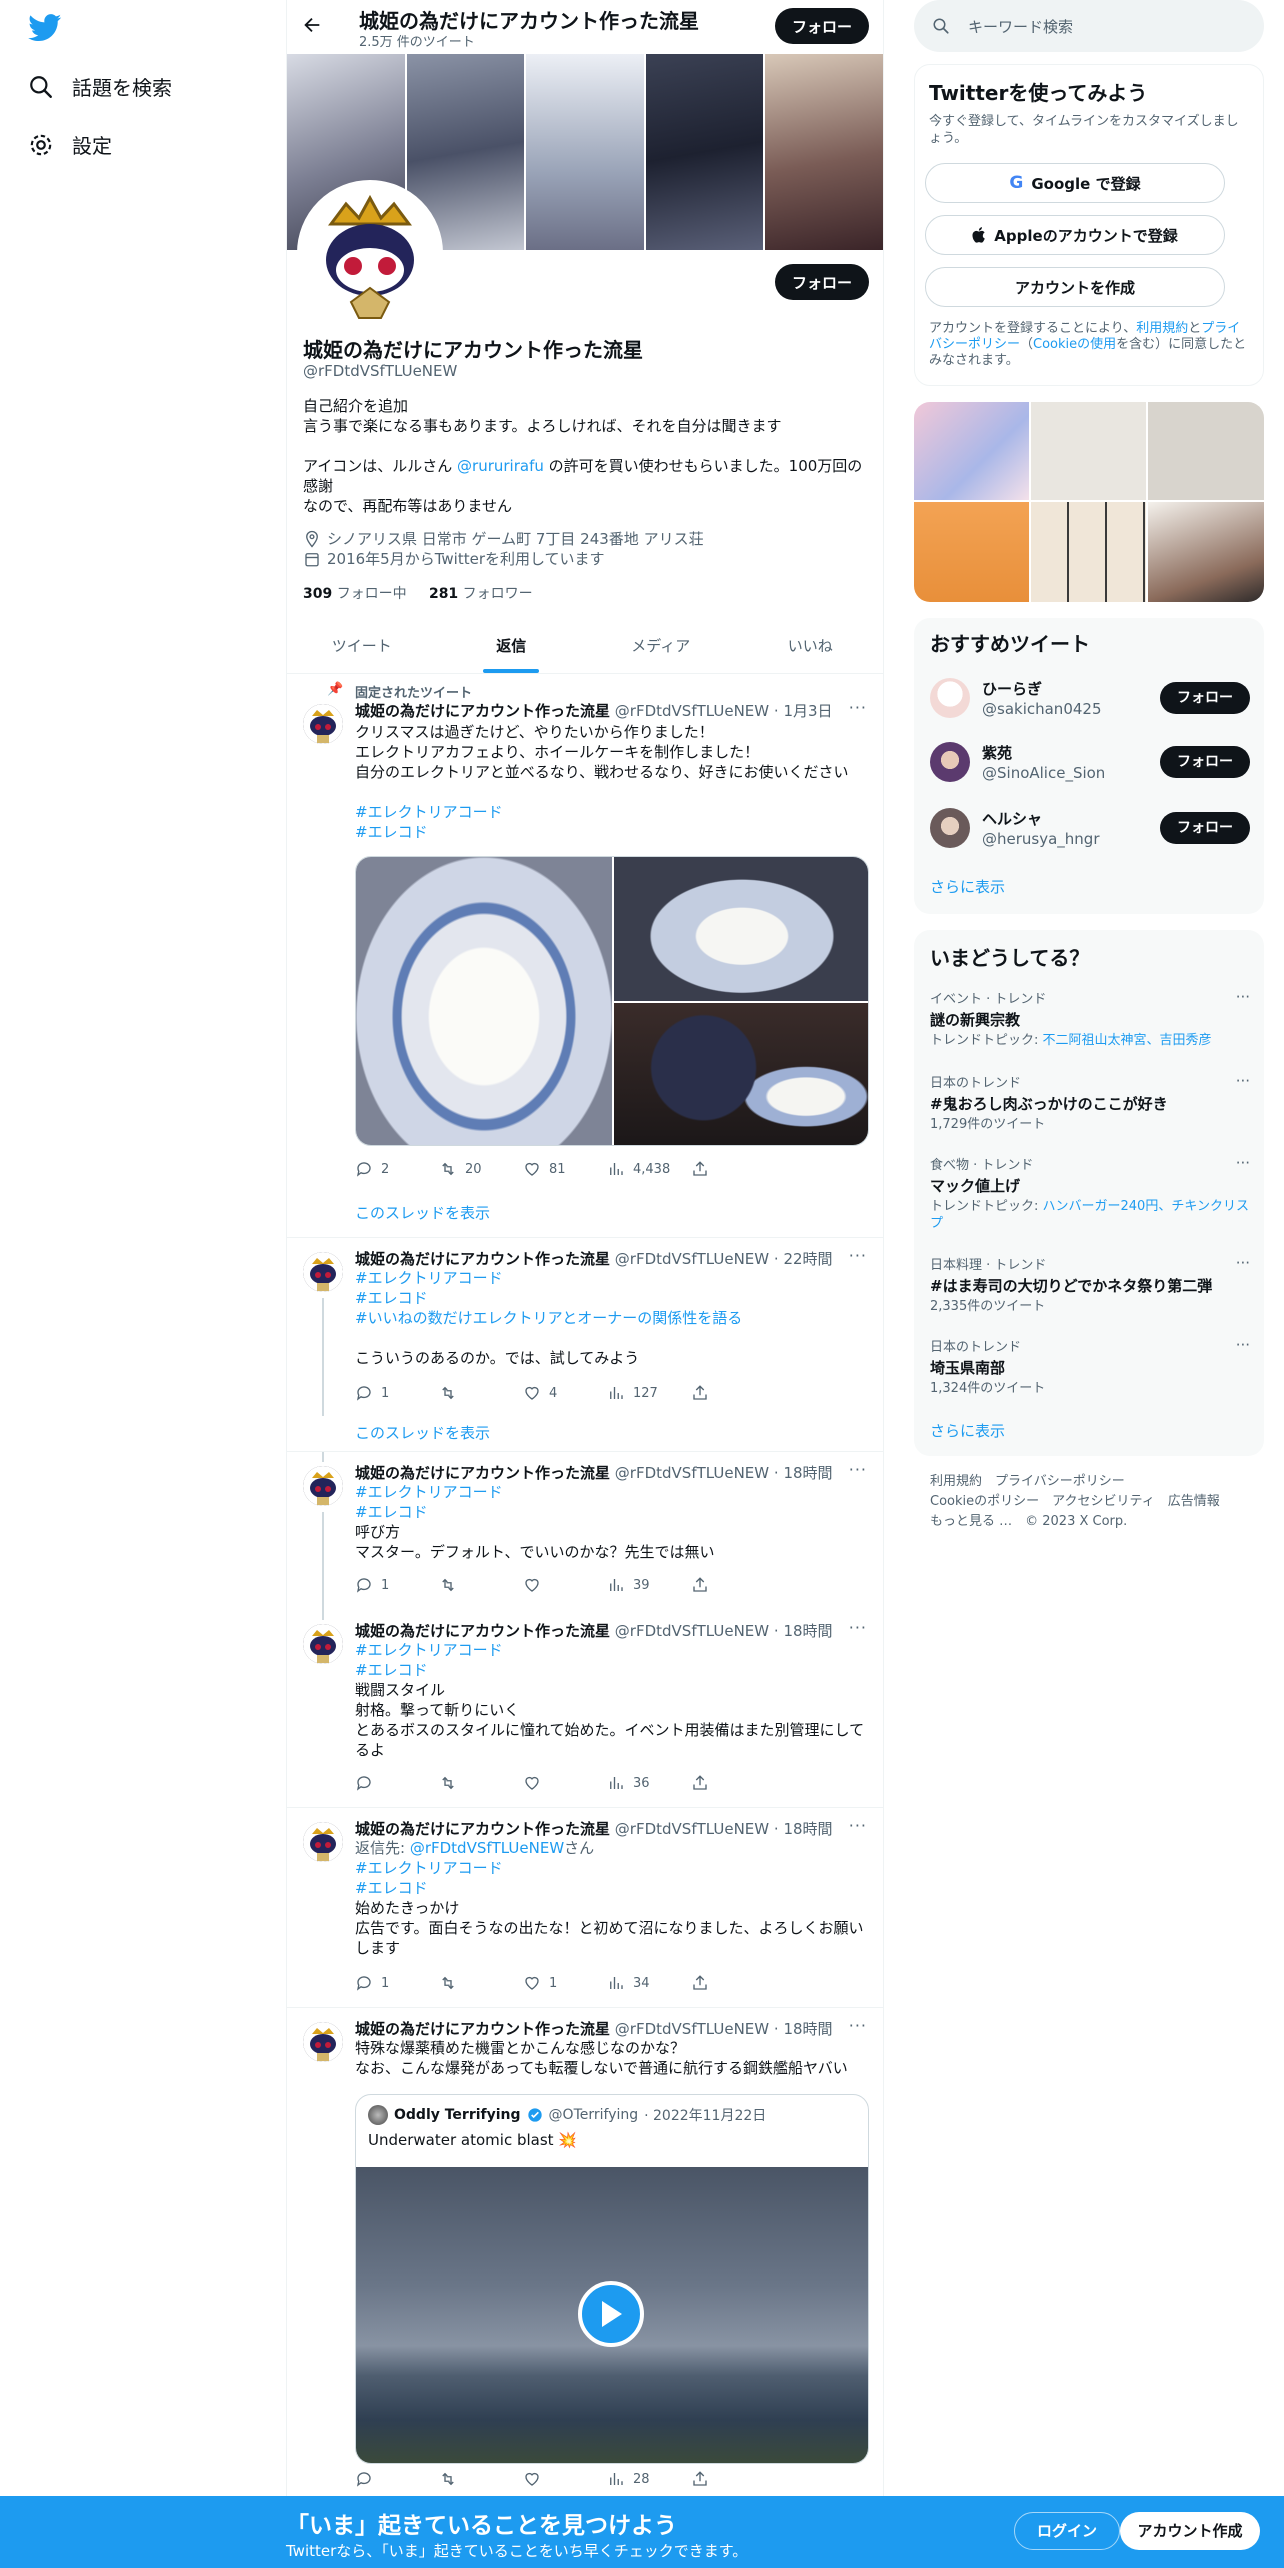  Describe the element at coordinates (1042, 709) in the screenshot. I see `rec-handle: @sakichan0425` at that location.